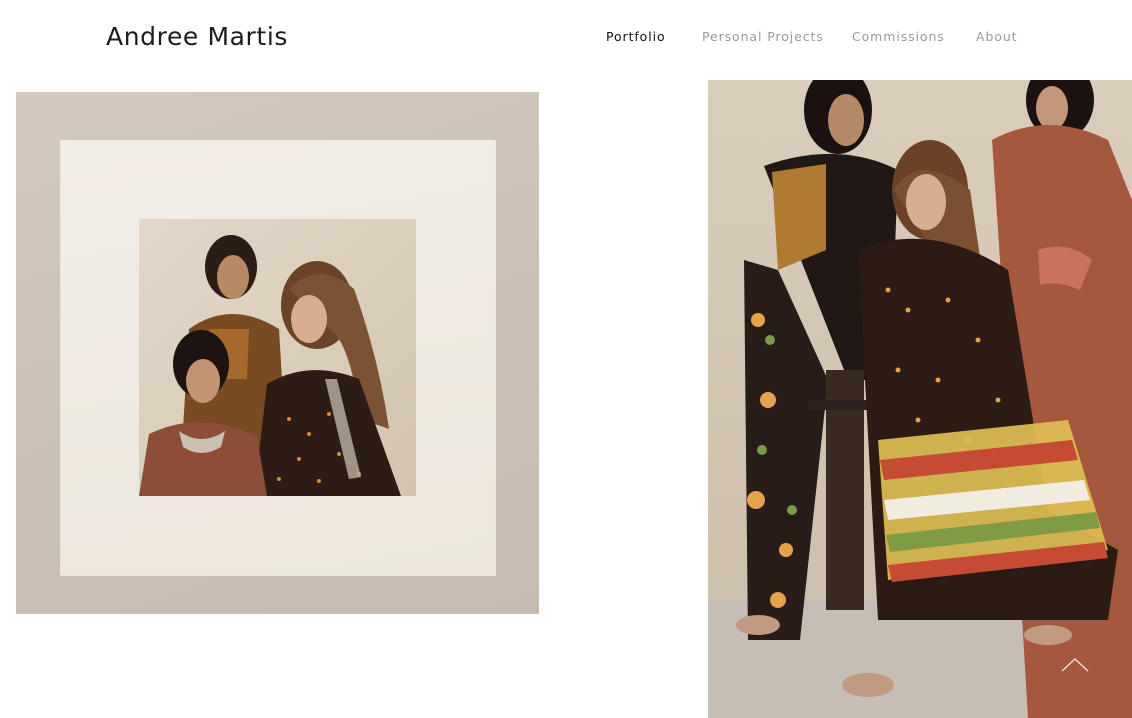 The height and width of the screenshot is (718, 1132). Describe the element at coordinates (1006, 37) in the screenshot. I see `nav-item-about: About` at that location.